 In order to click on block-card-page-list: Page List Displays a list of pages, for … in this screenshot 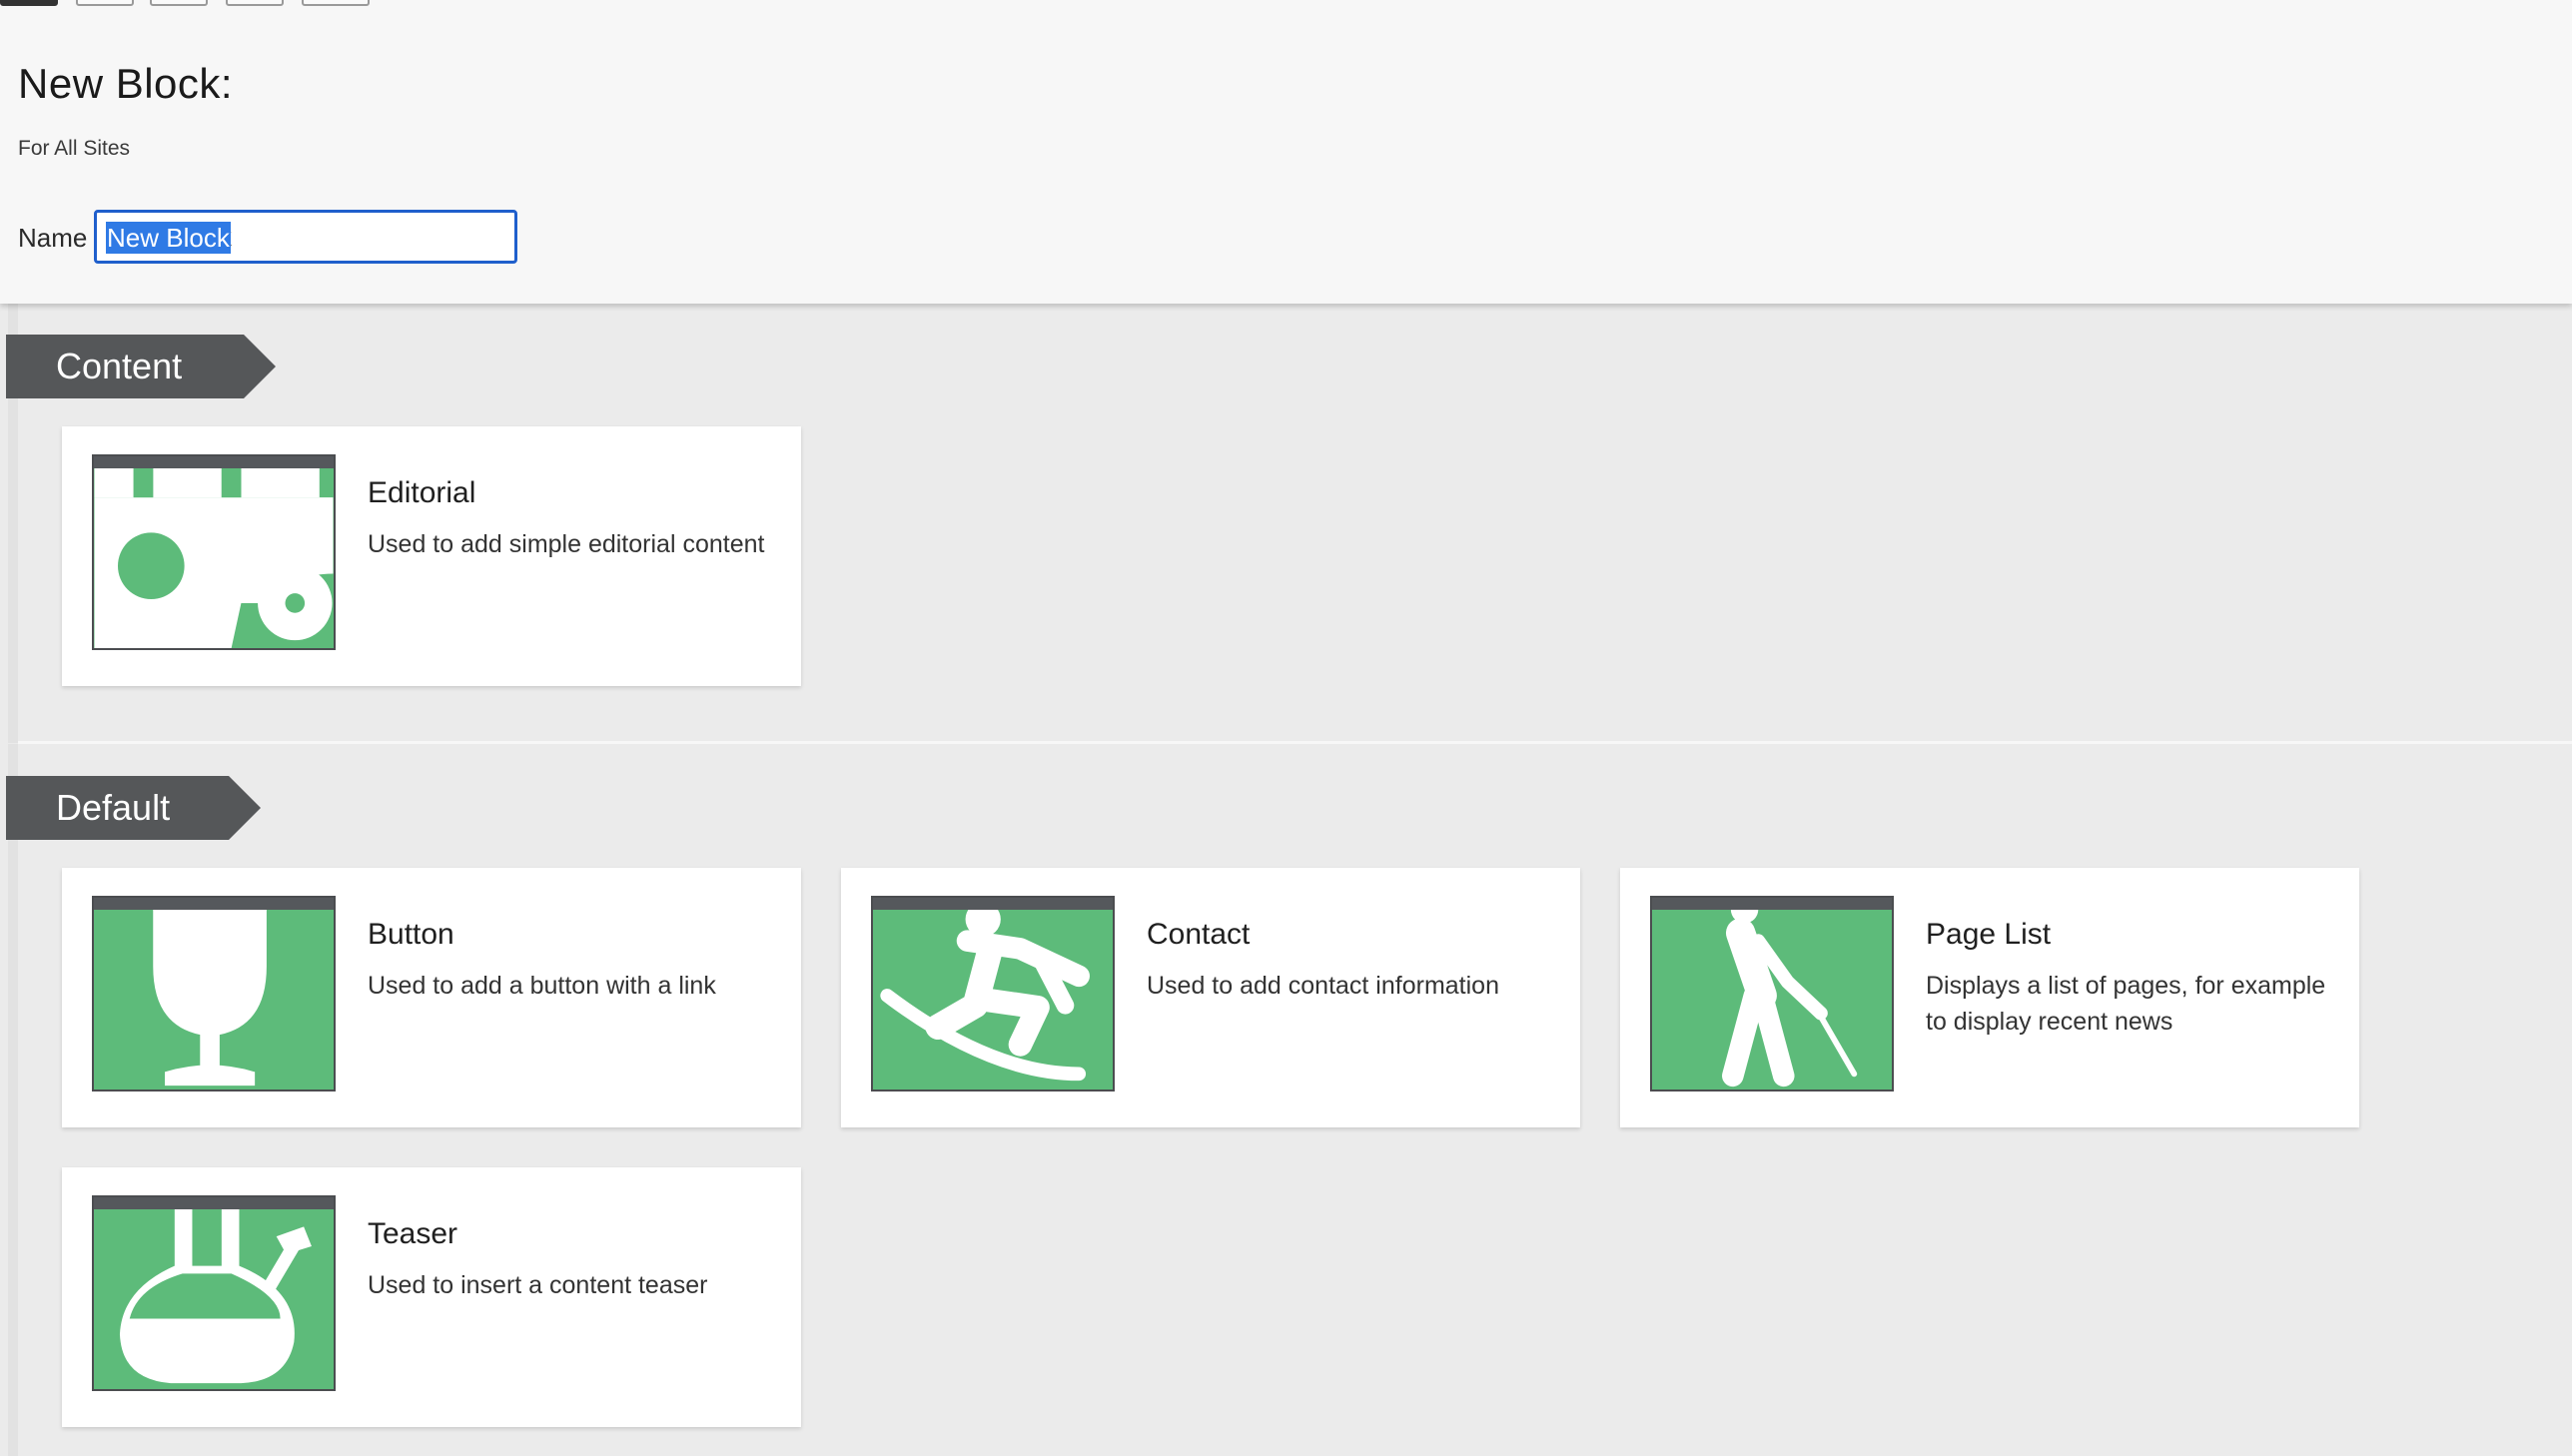, I will do `click(1989, 997)`.